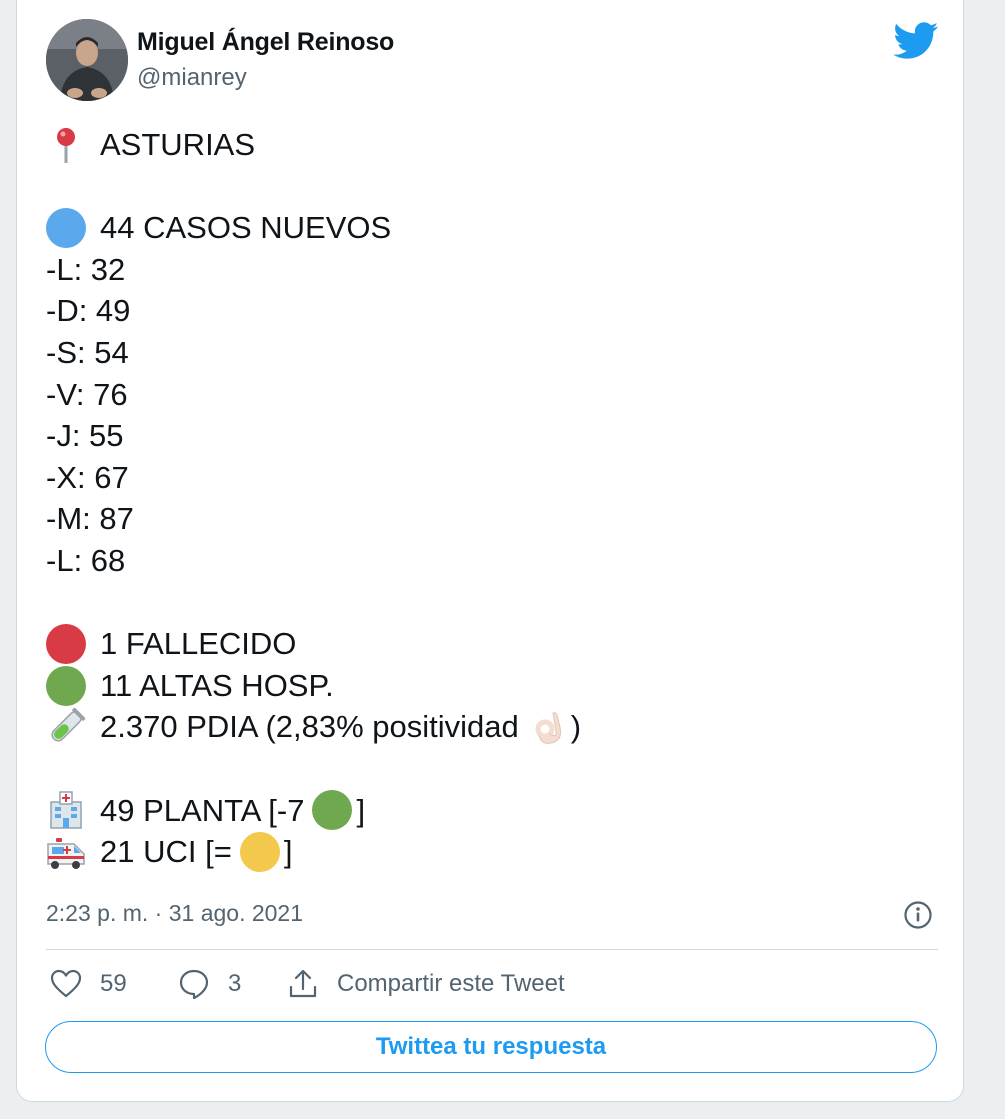  What do you see at coordinates (361, 810) in the screenshot?
I see `ward-close: ]` at bounding box center [361, 810].